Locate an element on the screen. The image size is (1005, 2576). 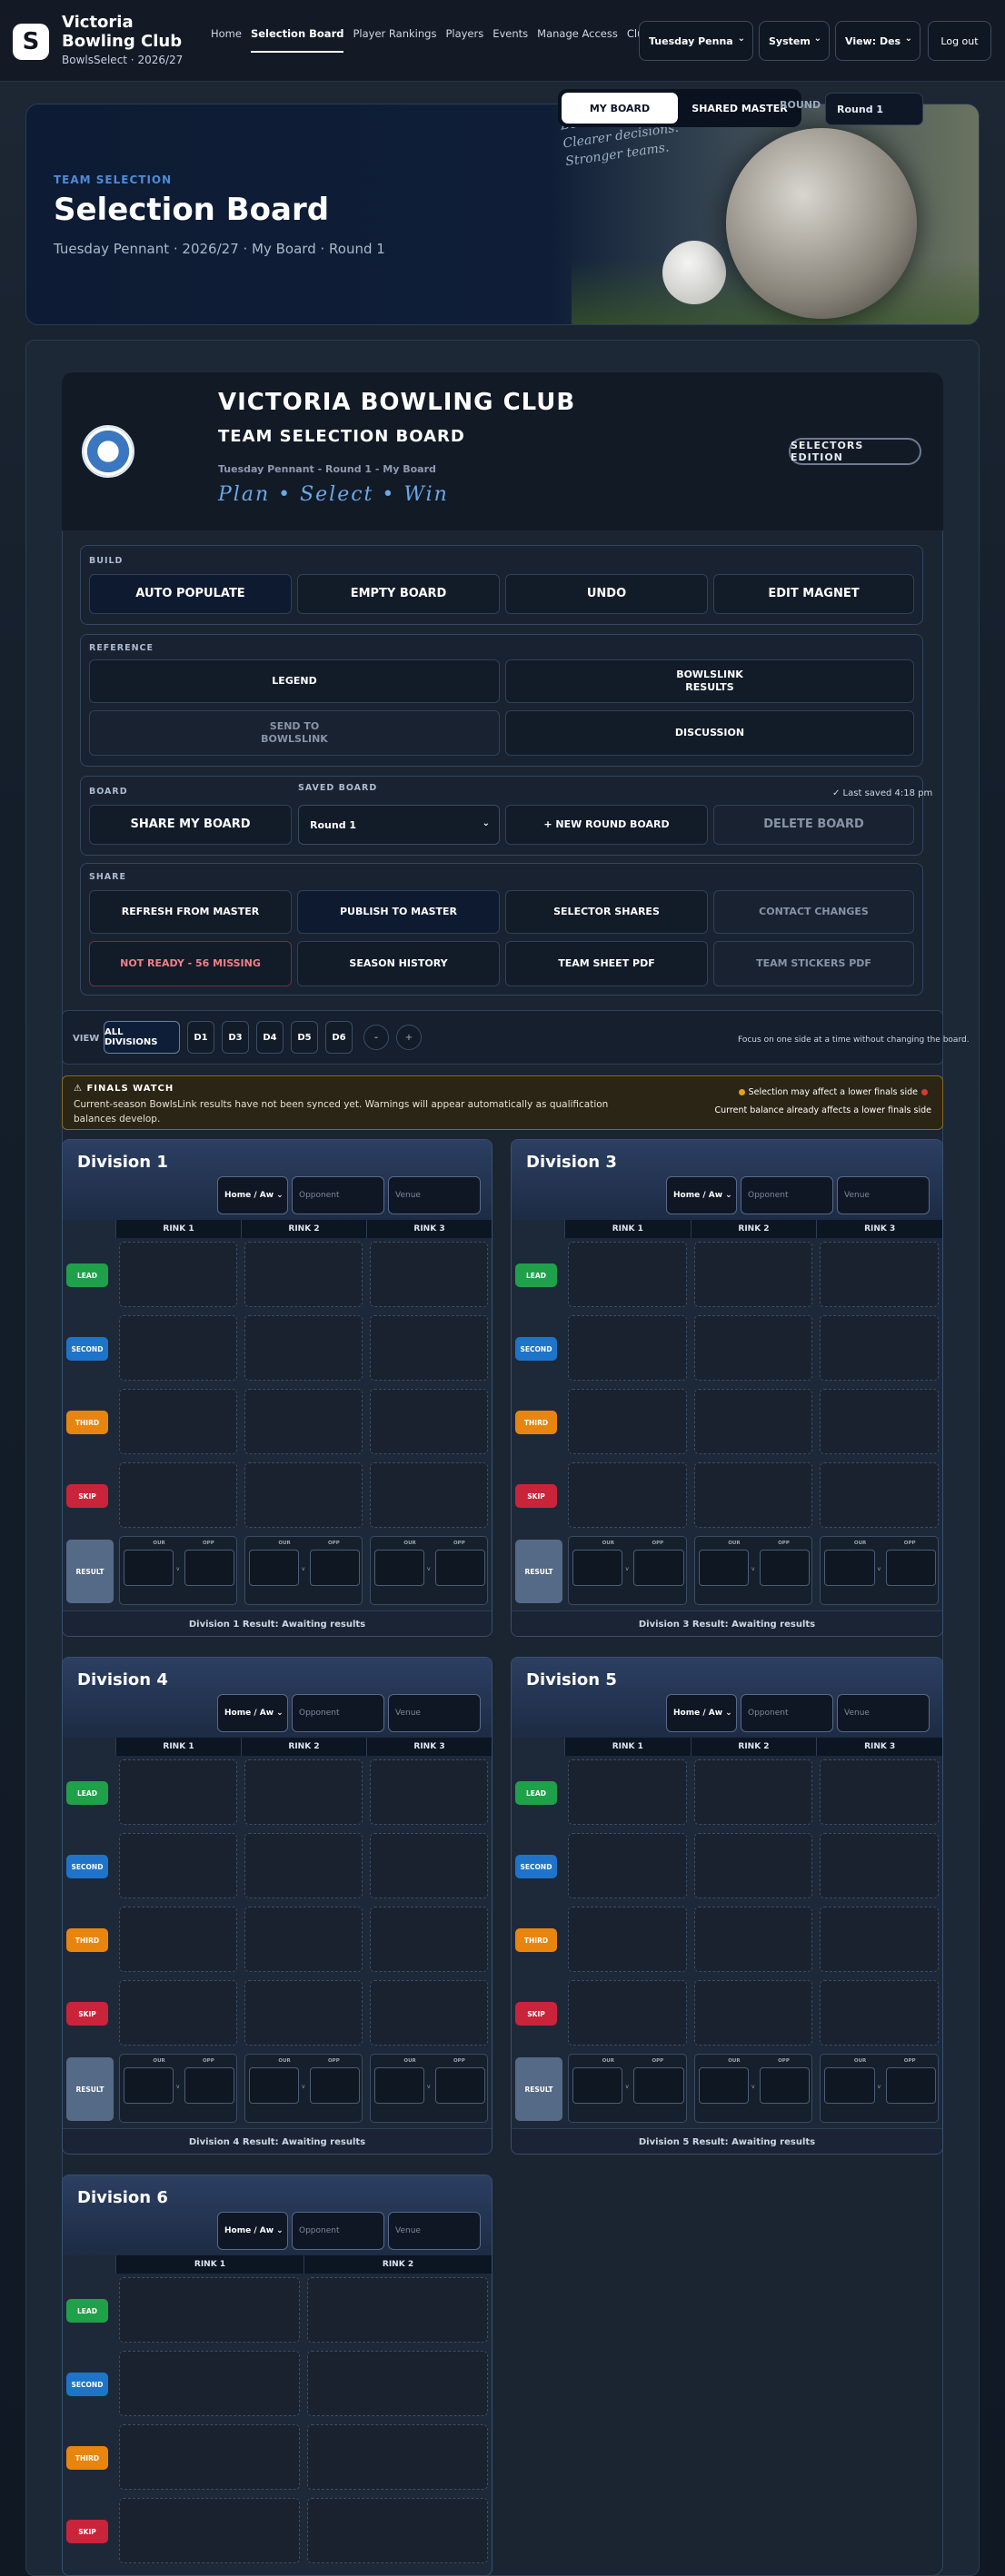
view-d5: D5 is located at coordinates (304, 1037).